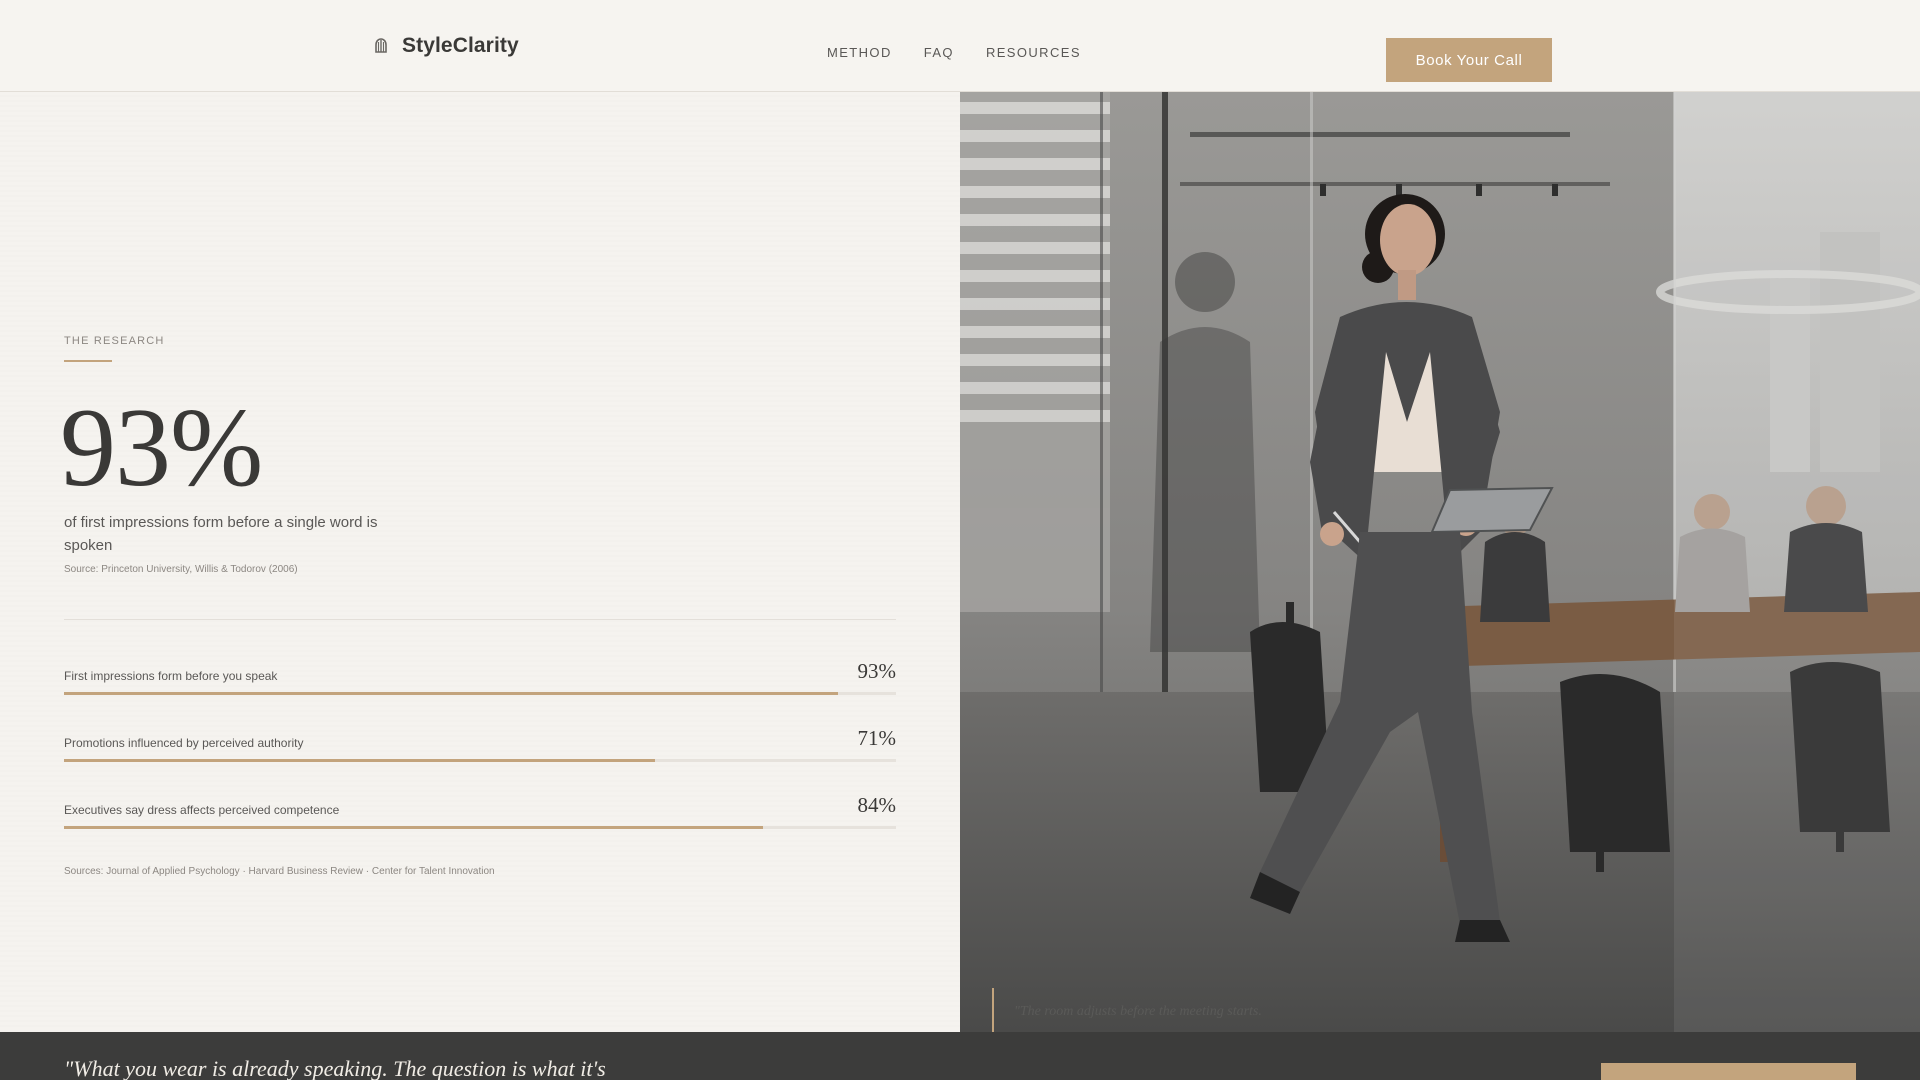  I want to click on section-eyebrow: THE RESEARCH, so click(114, 341).